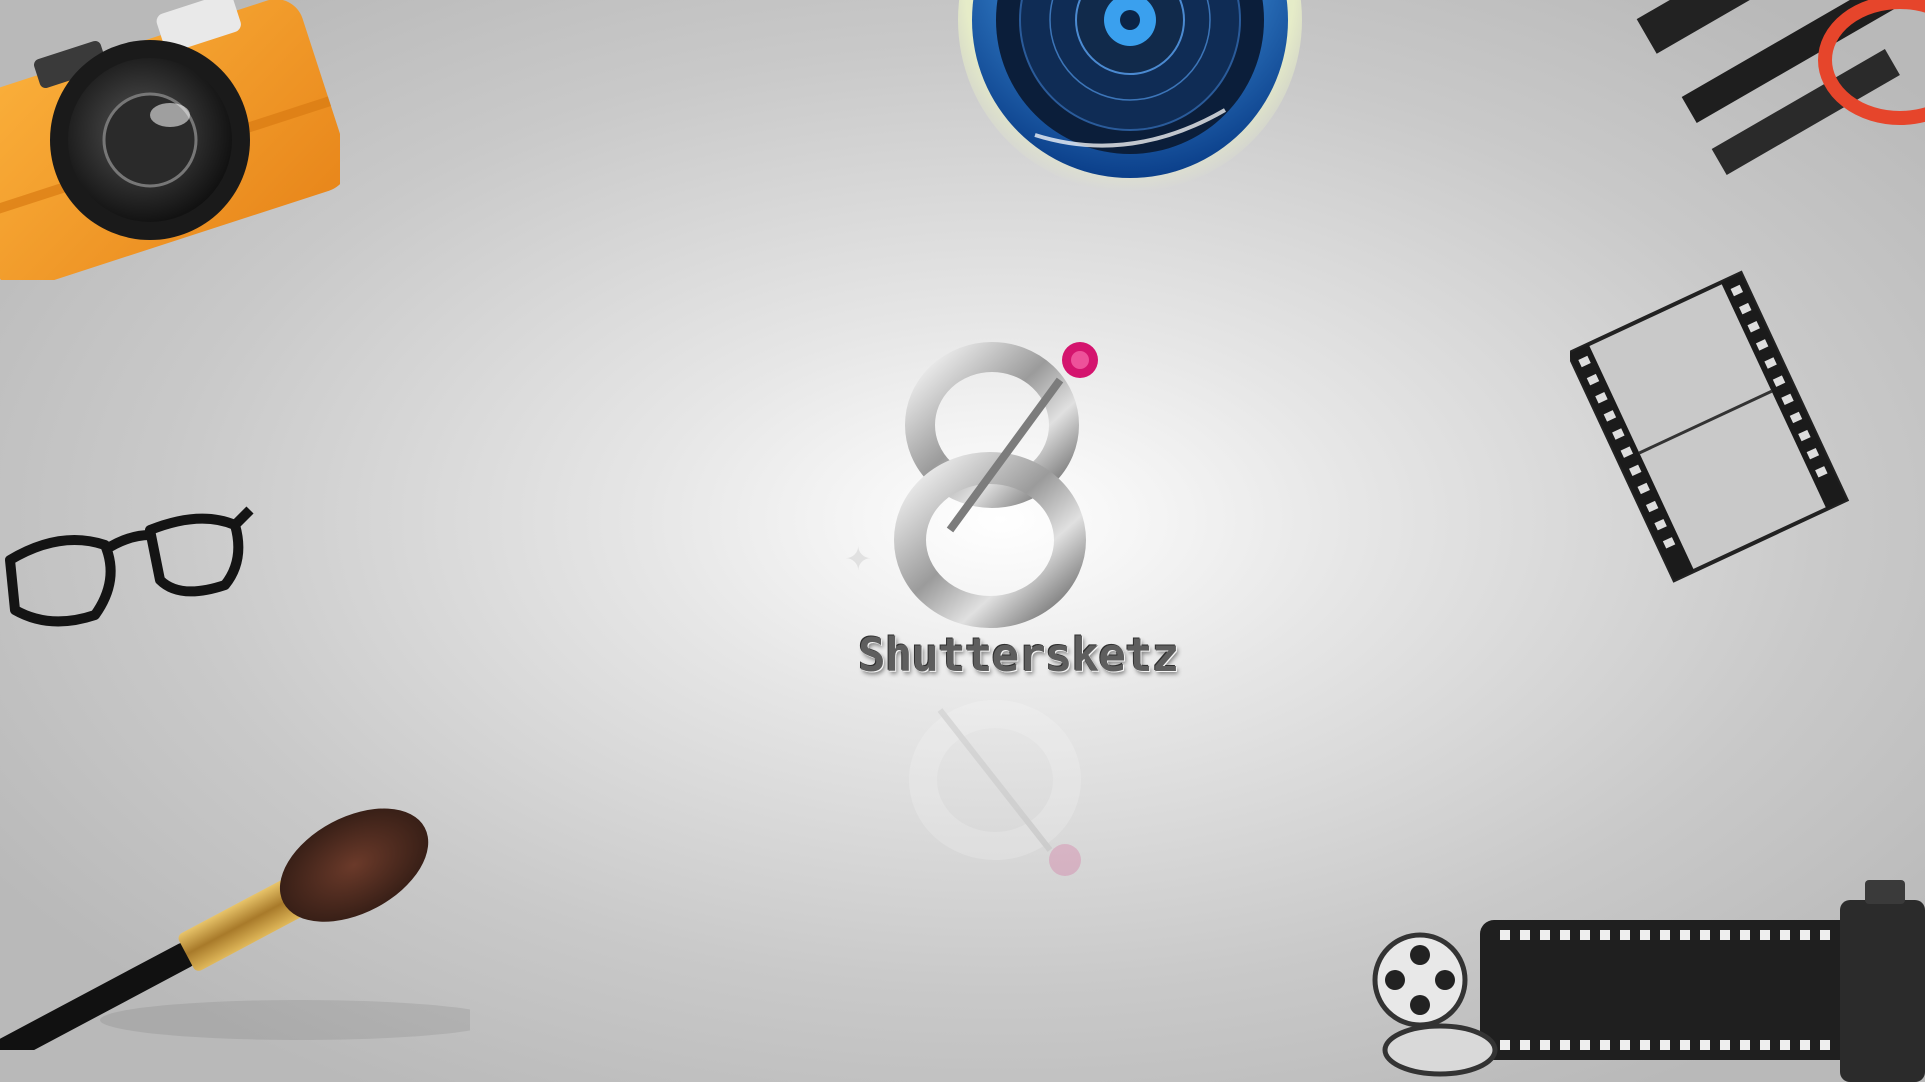 This screenshot has height=1082, width=1925. What do you see at coordinates (858, 555) in the screenshot?
I see `ghost-watermark-left: ✦` at bounding box center [858, 555].